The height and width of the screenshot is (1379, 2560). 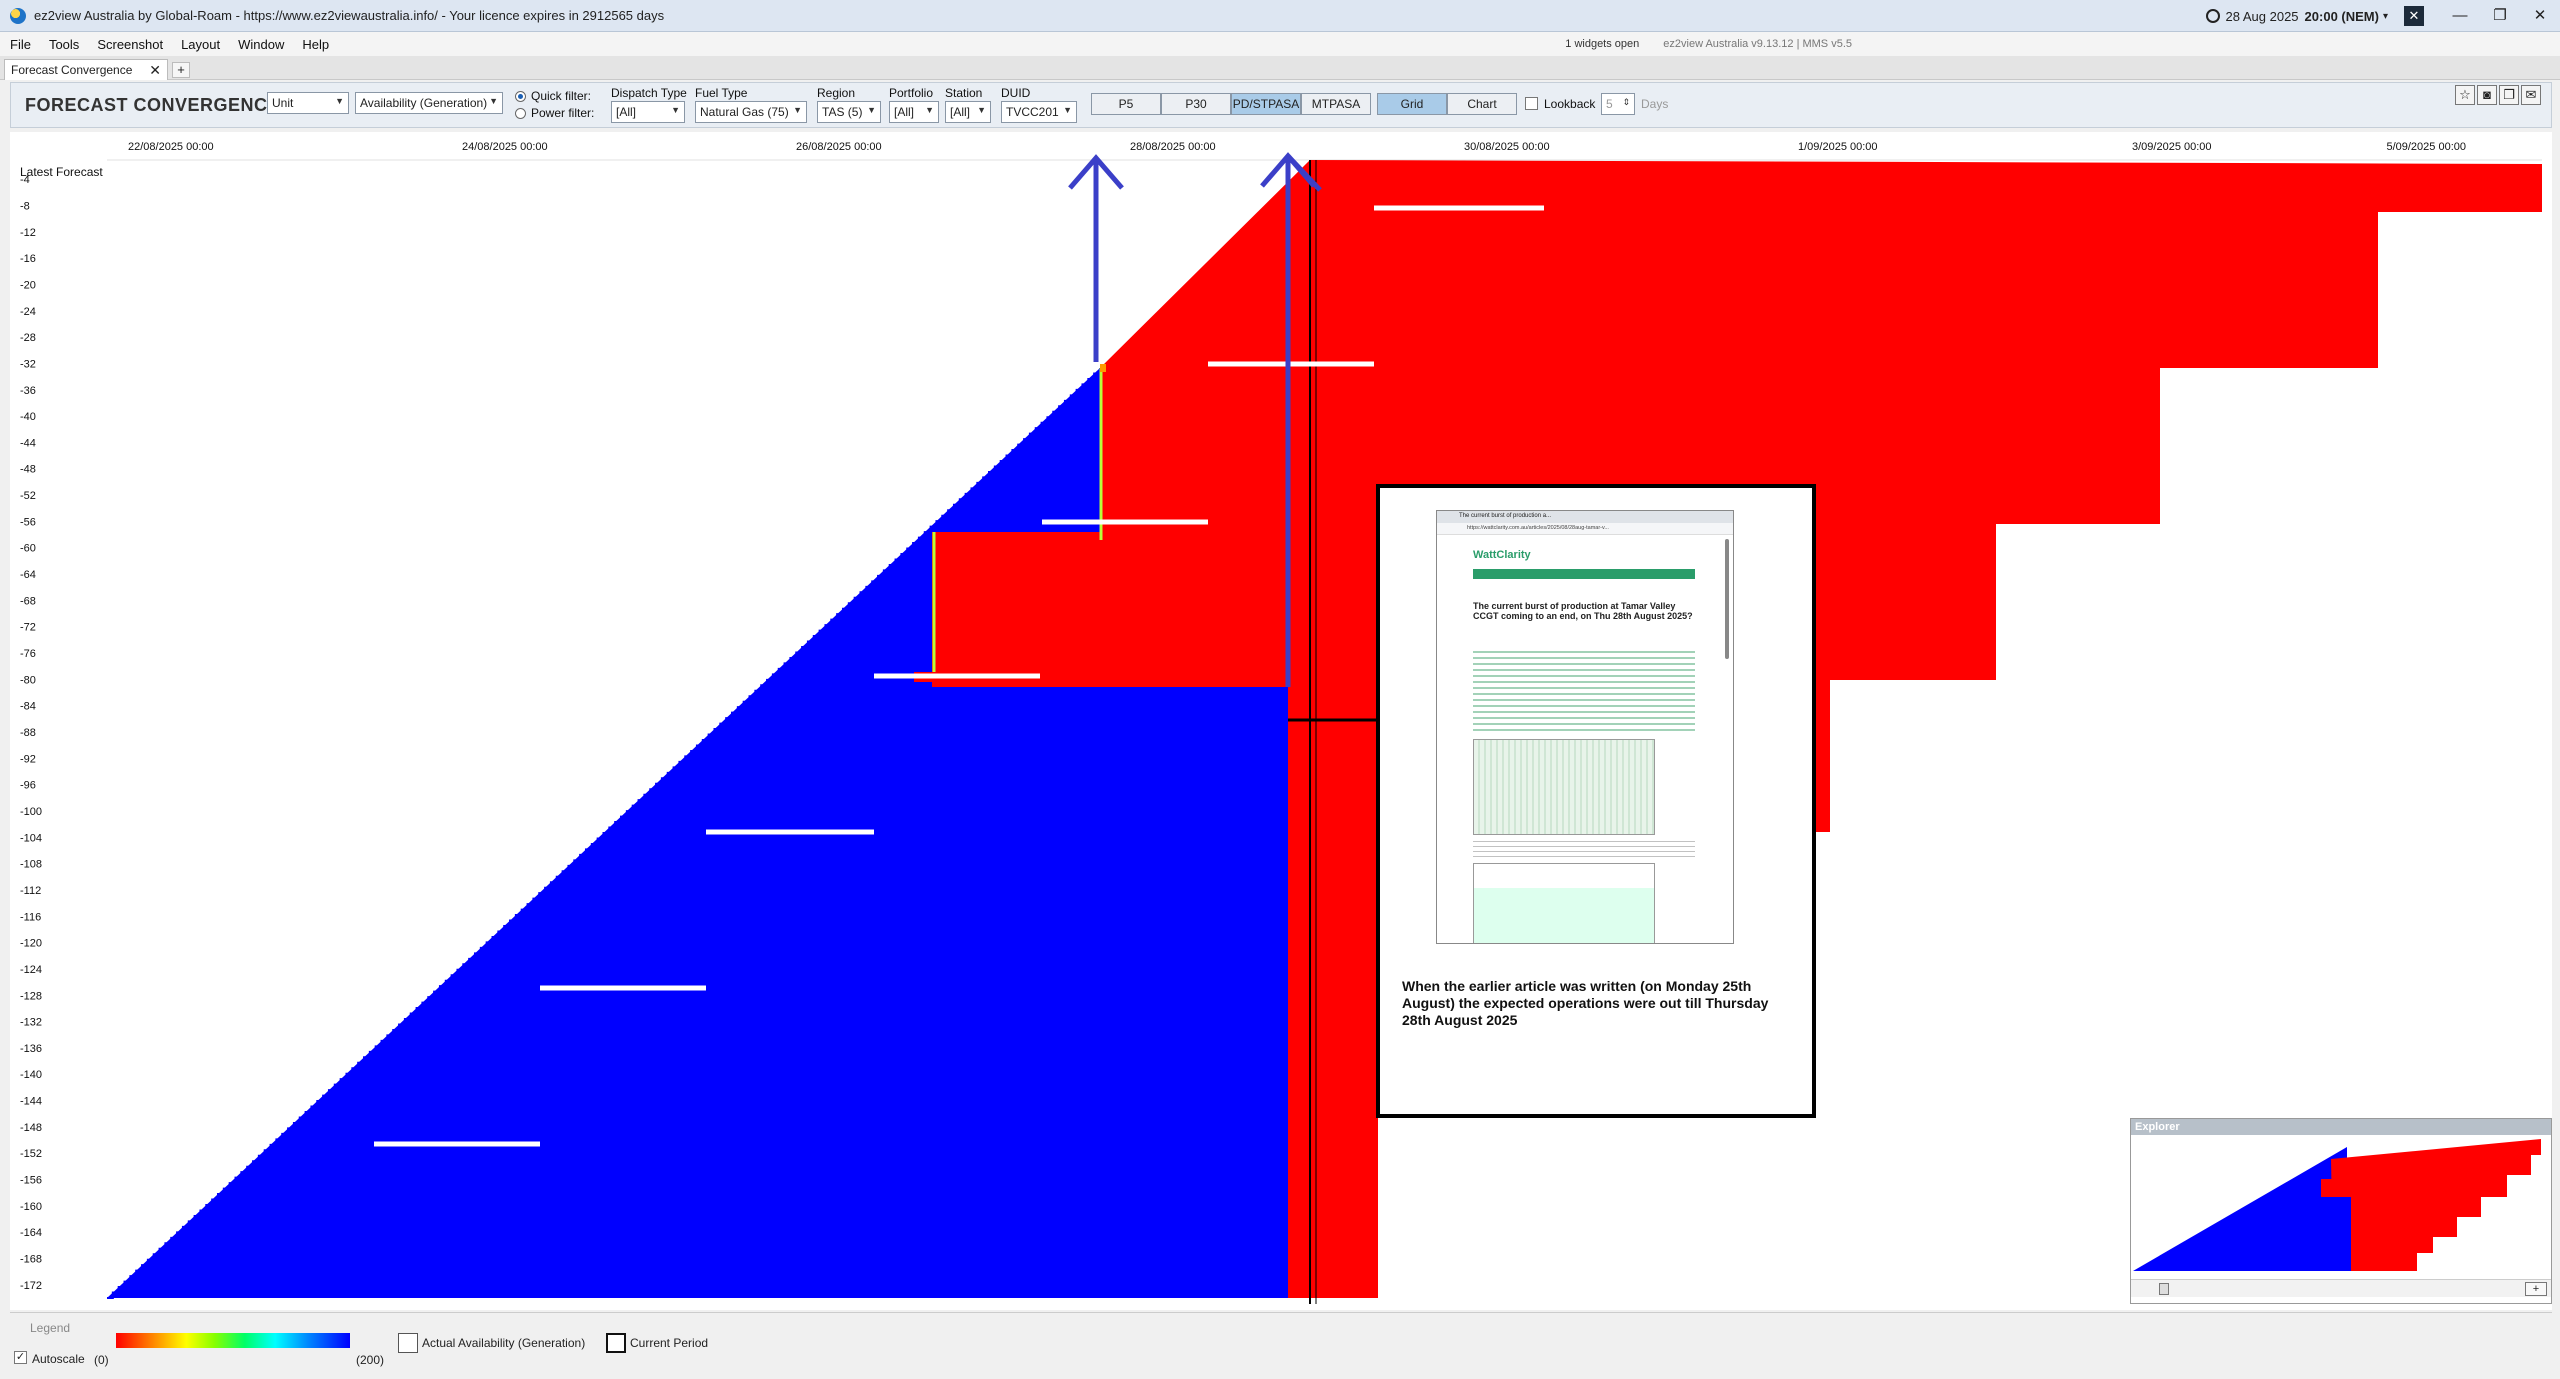 I want to click on y-tick-label: -40, so click(x=28, y=417).